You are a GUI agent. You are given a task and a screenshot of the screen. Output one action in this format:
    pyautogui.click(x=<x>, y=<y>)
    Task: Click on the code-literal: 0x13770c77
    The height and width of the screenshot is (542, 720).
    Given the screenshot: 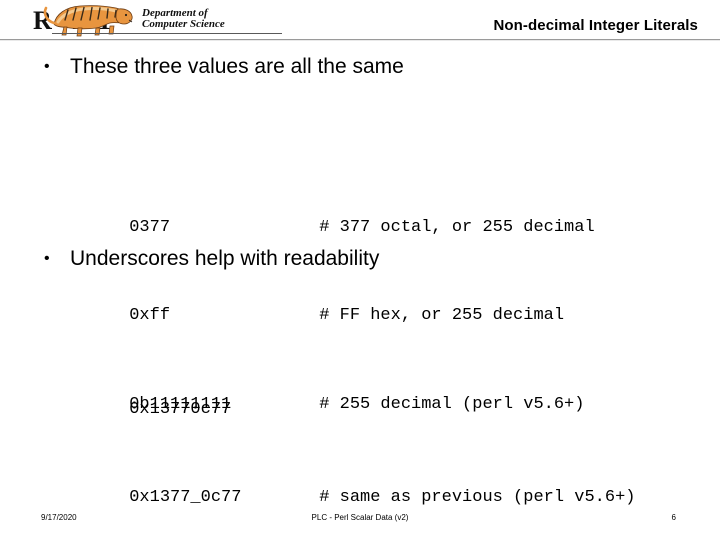 What is the action you would take?
    pyautogui.click(x=180, y=409)
    